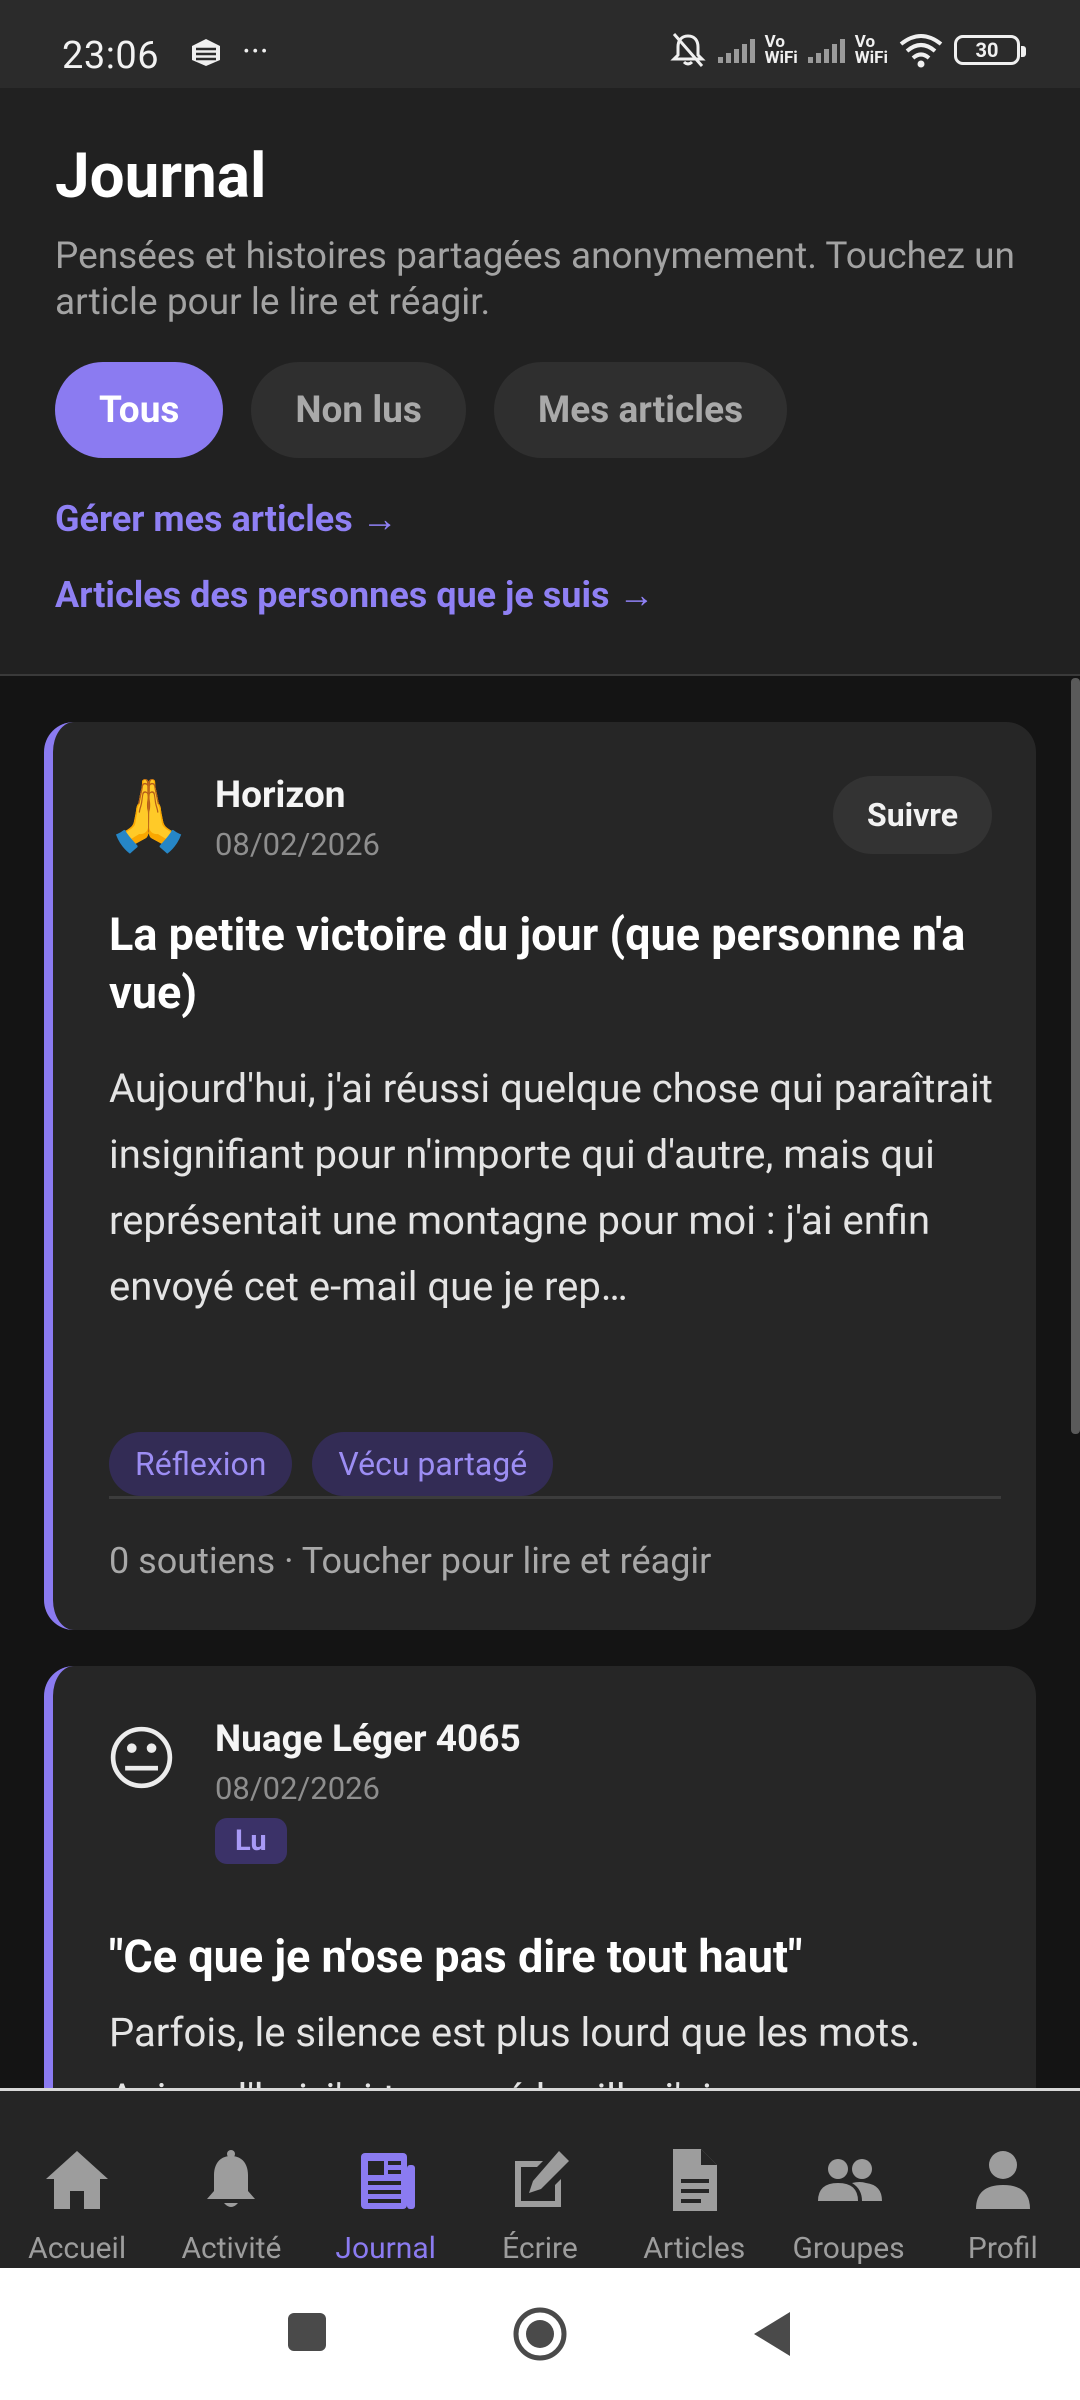 This screenshot has height=2400, width=1080. I want to click on nav-item-articles: Articles, so click(694, 2179).